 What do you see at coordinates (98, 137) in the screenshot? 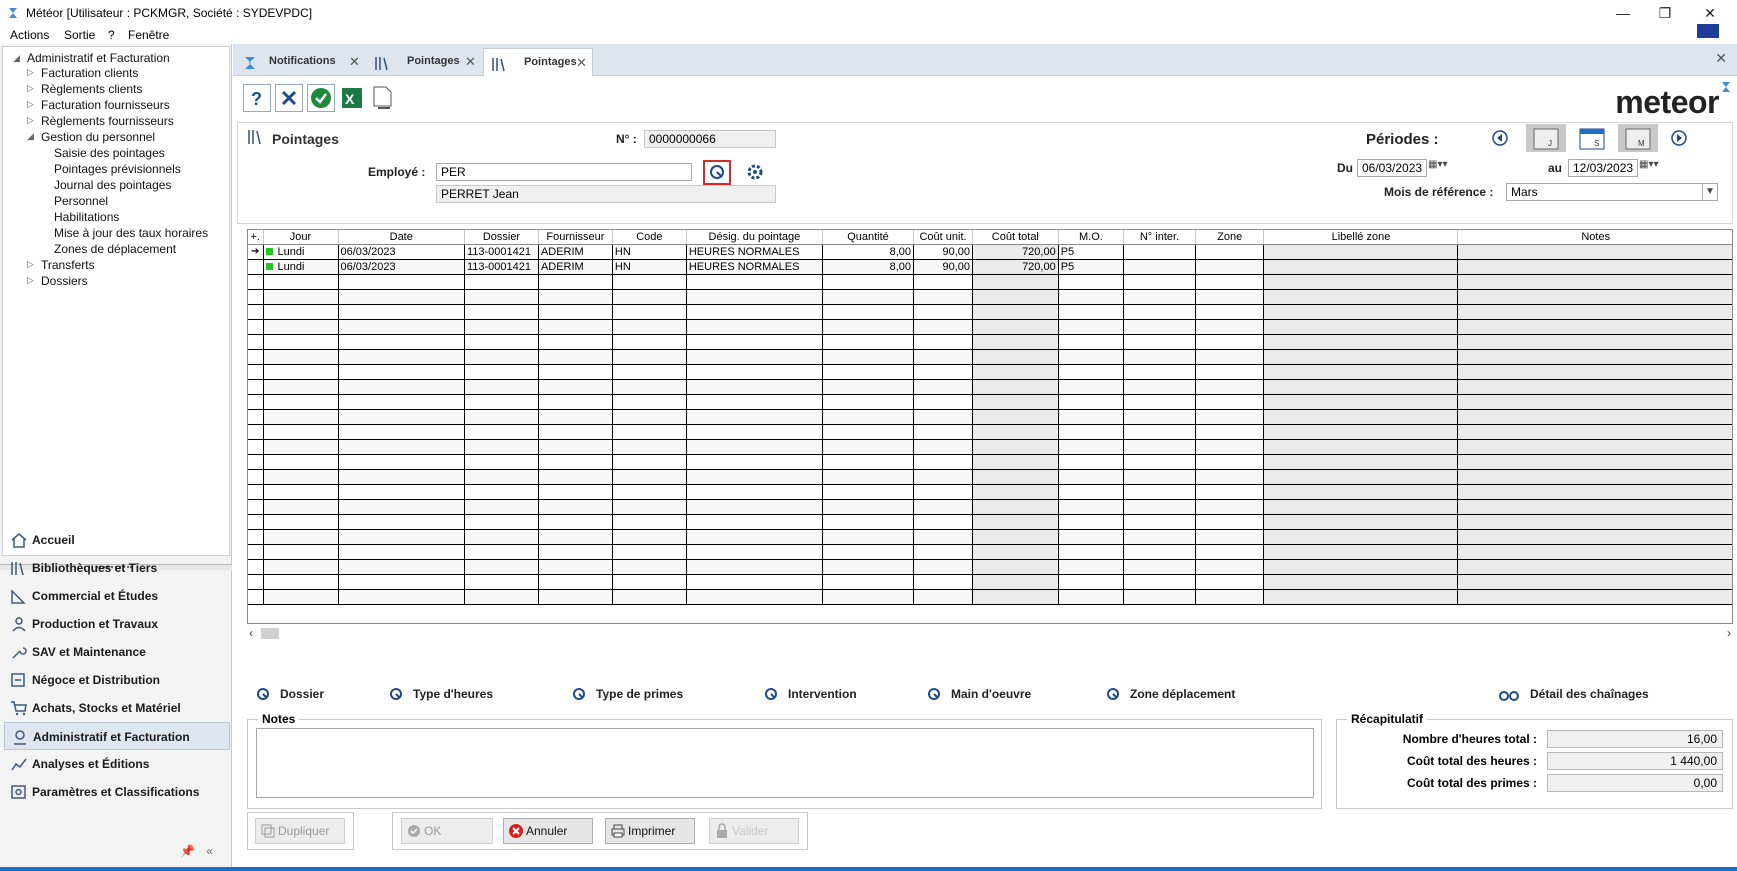
I see `tree-item: Gestion du personnel` at bounding box center [98, 137].